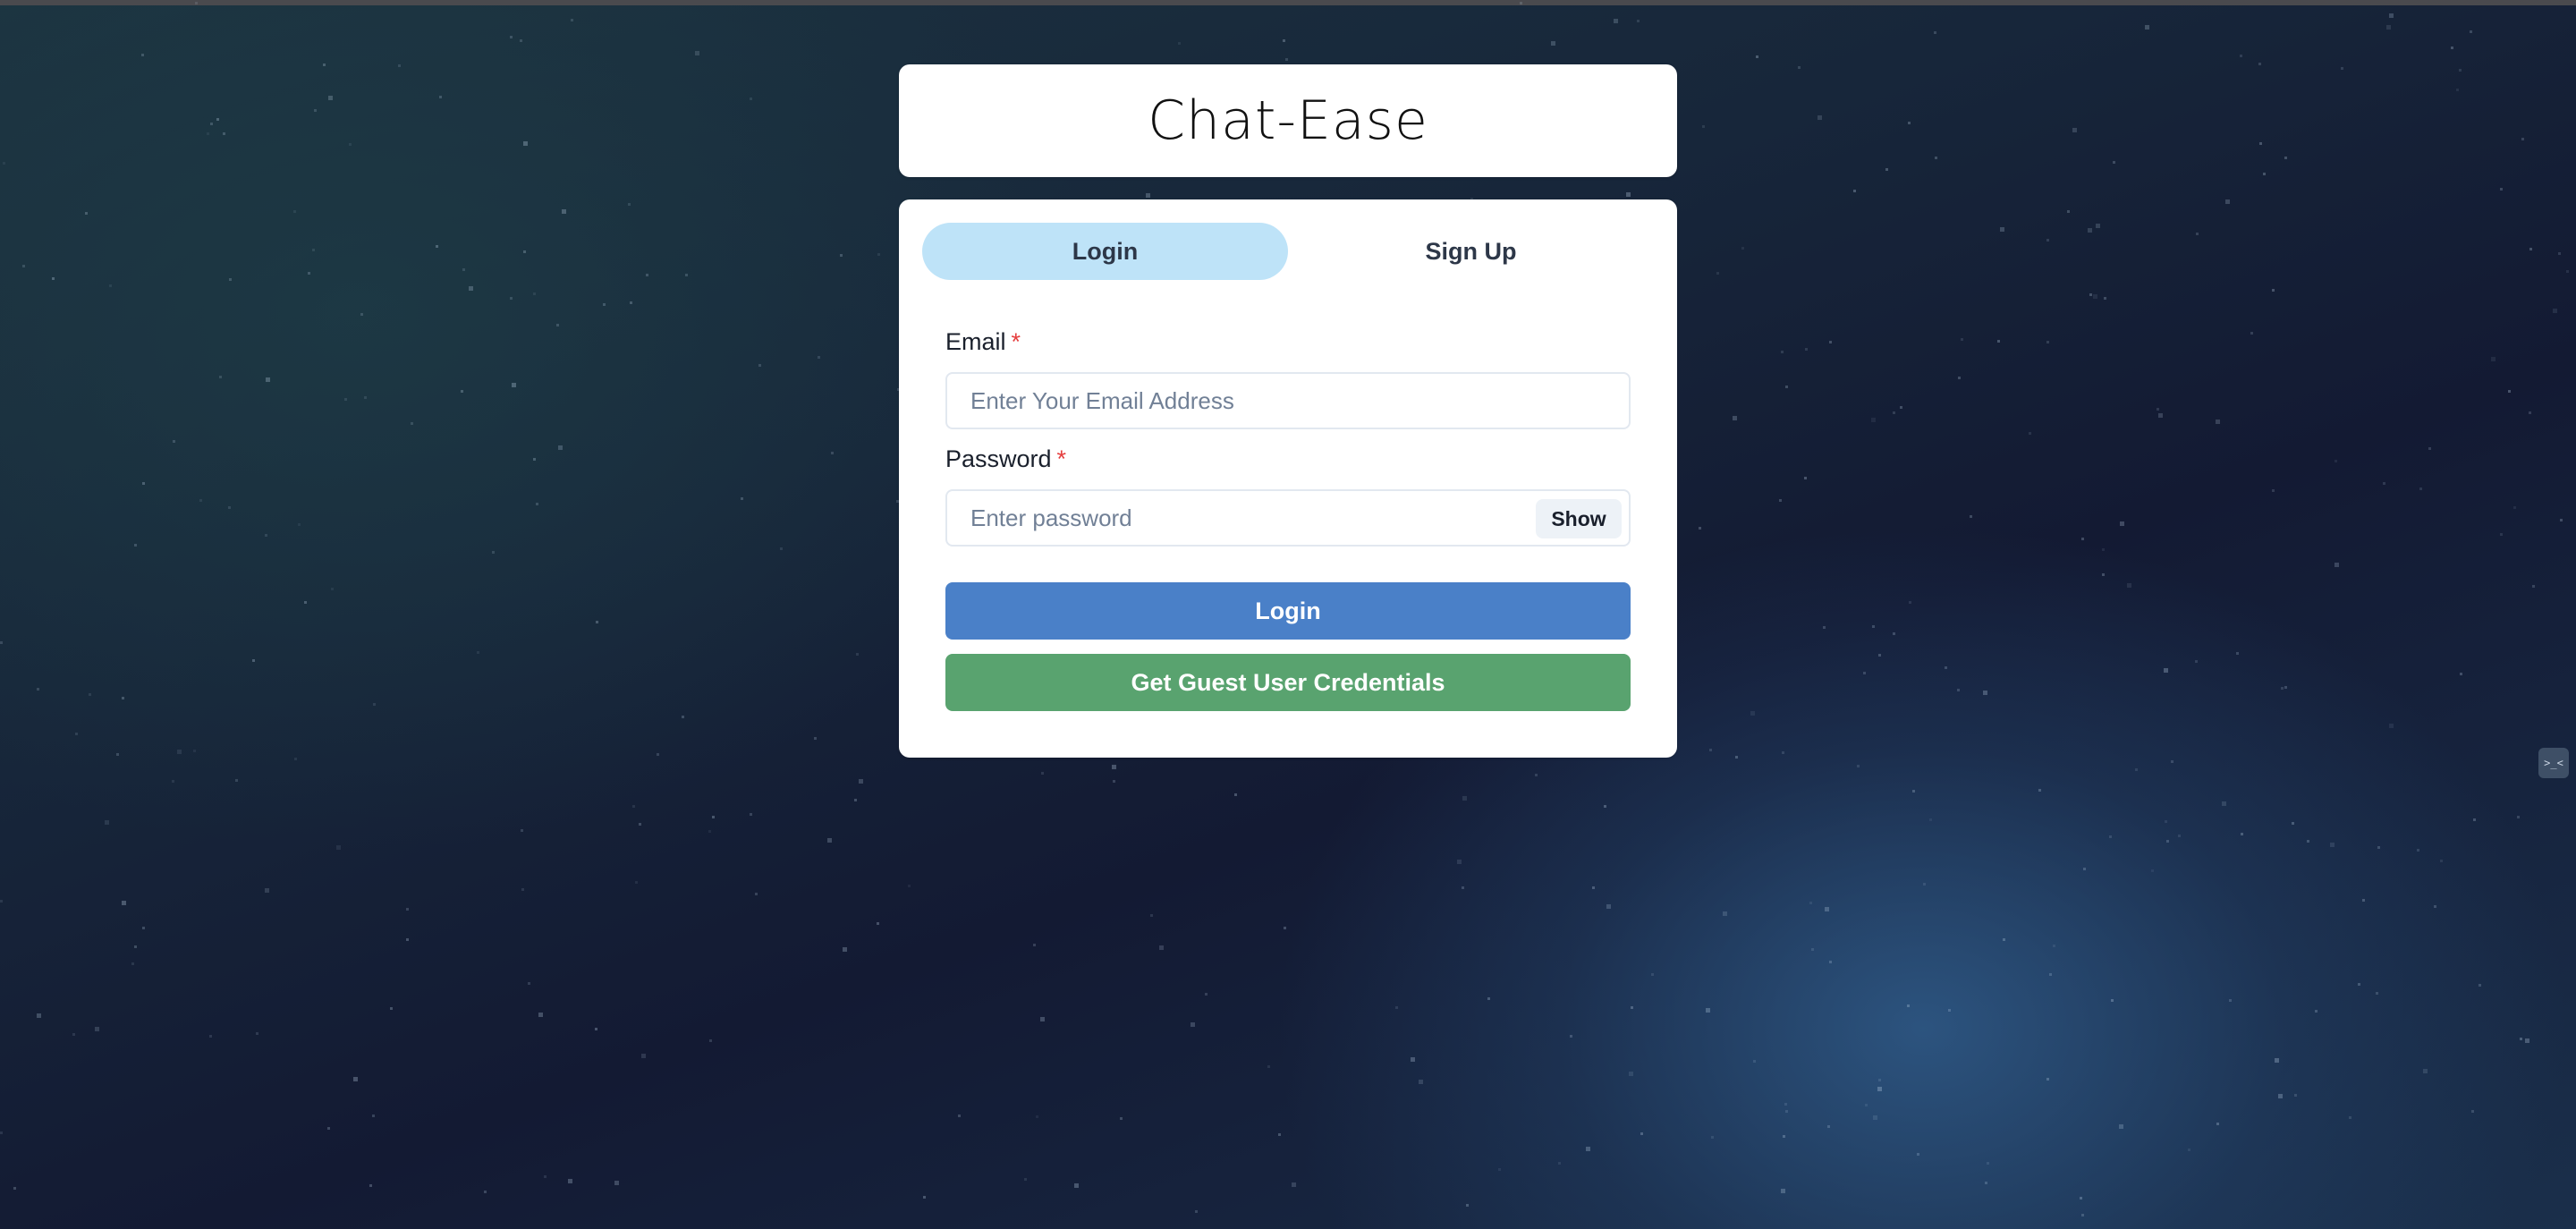 This screenshot has height=1229, width=2576. Describe the element at coordinates (1579, 518) in the screenshot. I see `show-password-button: Show` at that location.